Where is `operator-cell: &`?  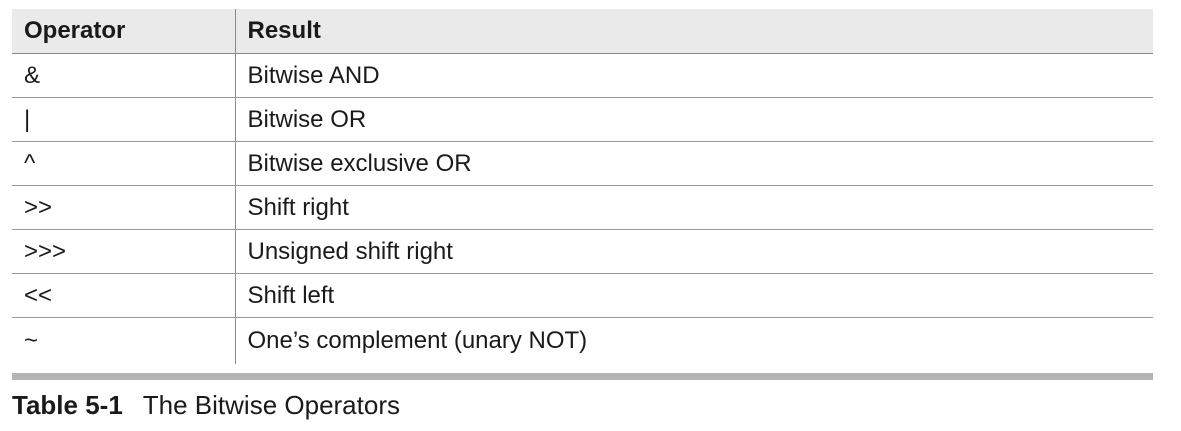 operator-cell: & is located at coordinates (124, 75).